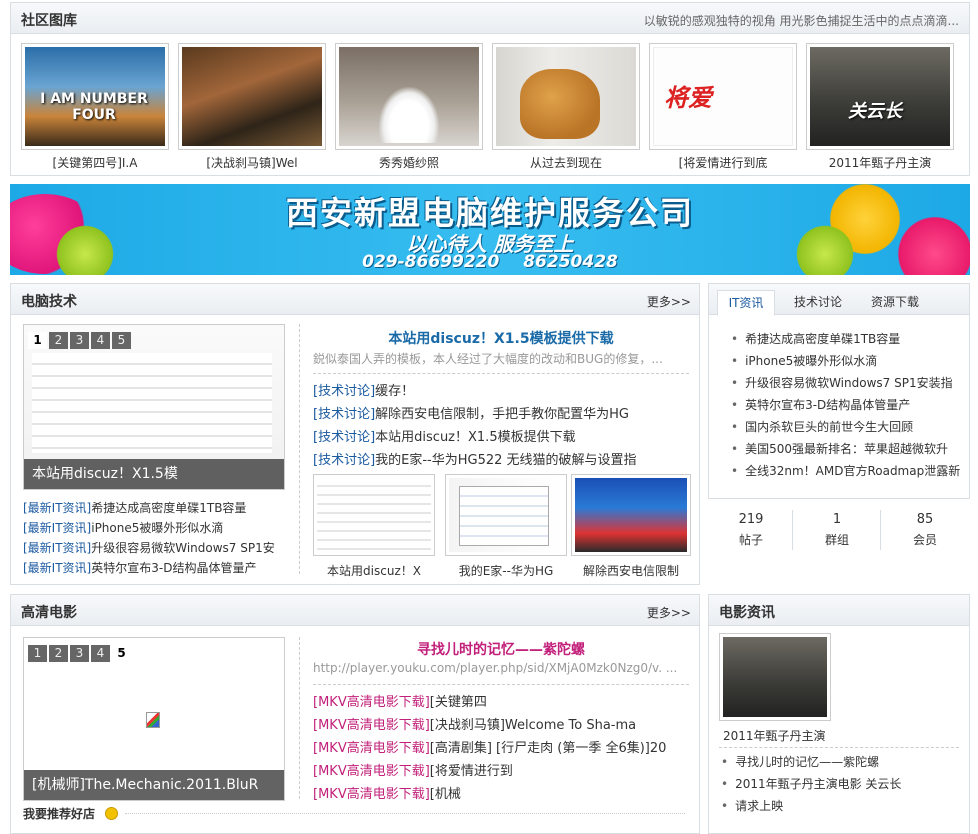 The height and width of the screenshot is (834, 978). What do you see at coordinates (252, 162) in the screenshot?
I see `gallery-caption-2: [决战刹马镇]Wel` at bounding box center [252, 162].